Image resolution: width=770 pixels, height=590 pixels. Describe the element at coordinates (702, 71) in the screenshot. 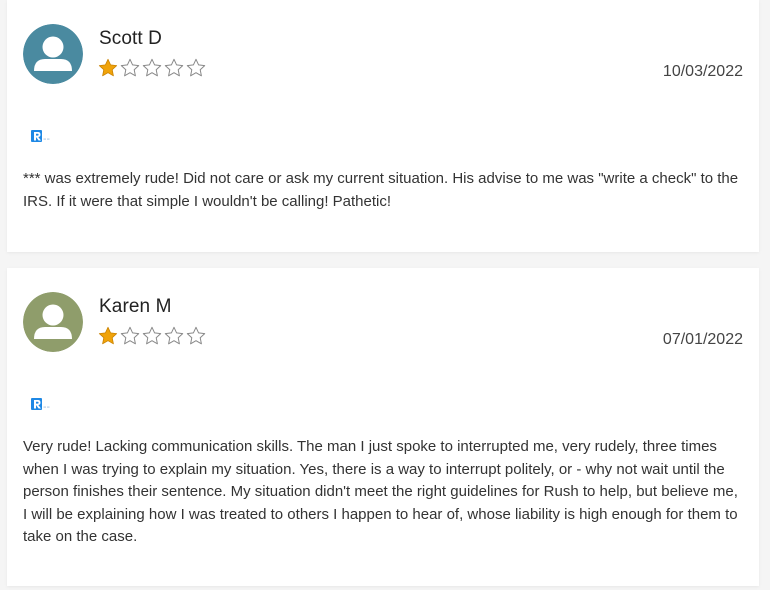

I see `review-date: 10/03/2022` at that location.